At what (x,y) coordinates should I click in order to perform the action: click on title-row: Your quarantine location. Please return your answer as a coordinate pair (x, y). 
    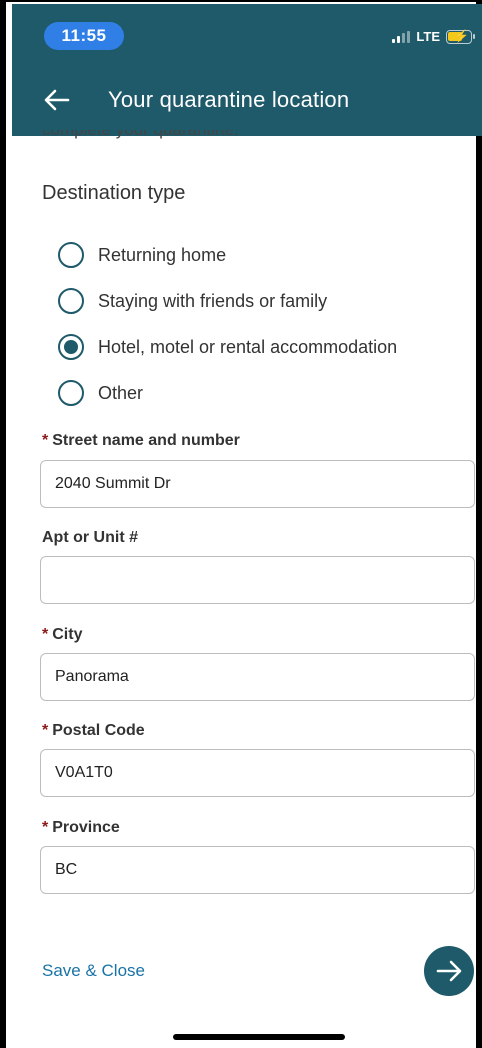
    Looking at the image, I should click on (247, 100).